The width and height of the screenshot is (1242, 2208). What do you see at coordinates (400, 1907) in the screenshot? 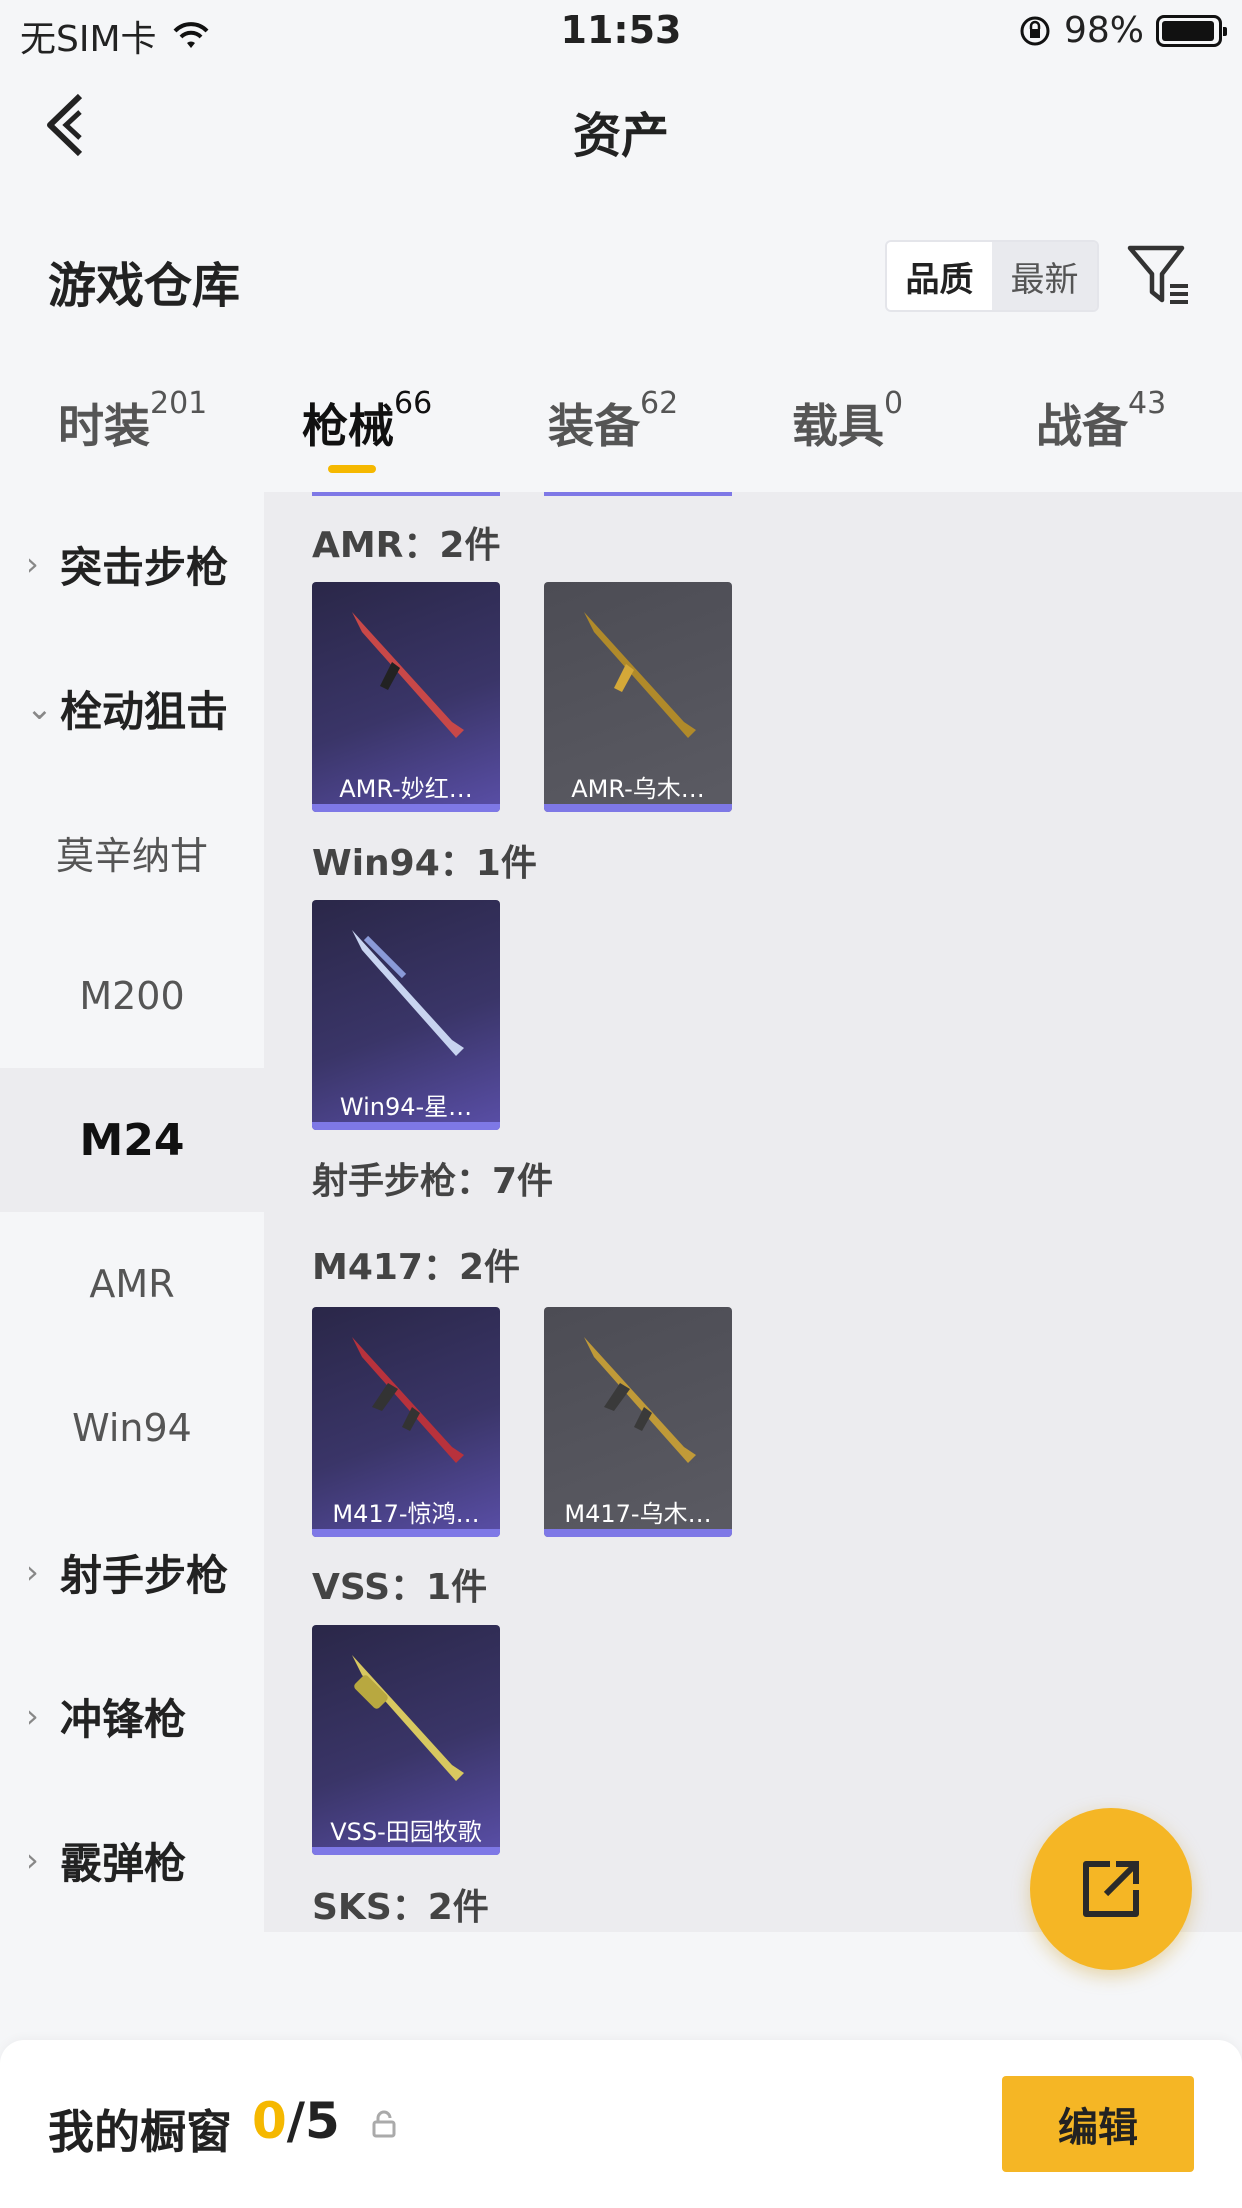
I see `category-header: SKS：2件` at bounding box center [400, 1907].